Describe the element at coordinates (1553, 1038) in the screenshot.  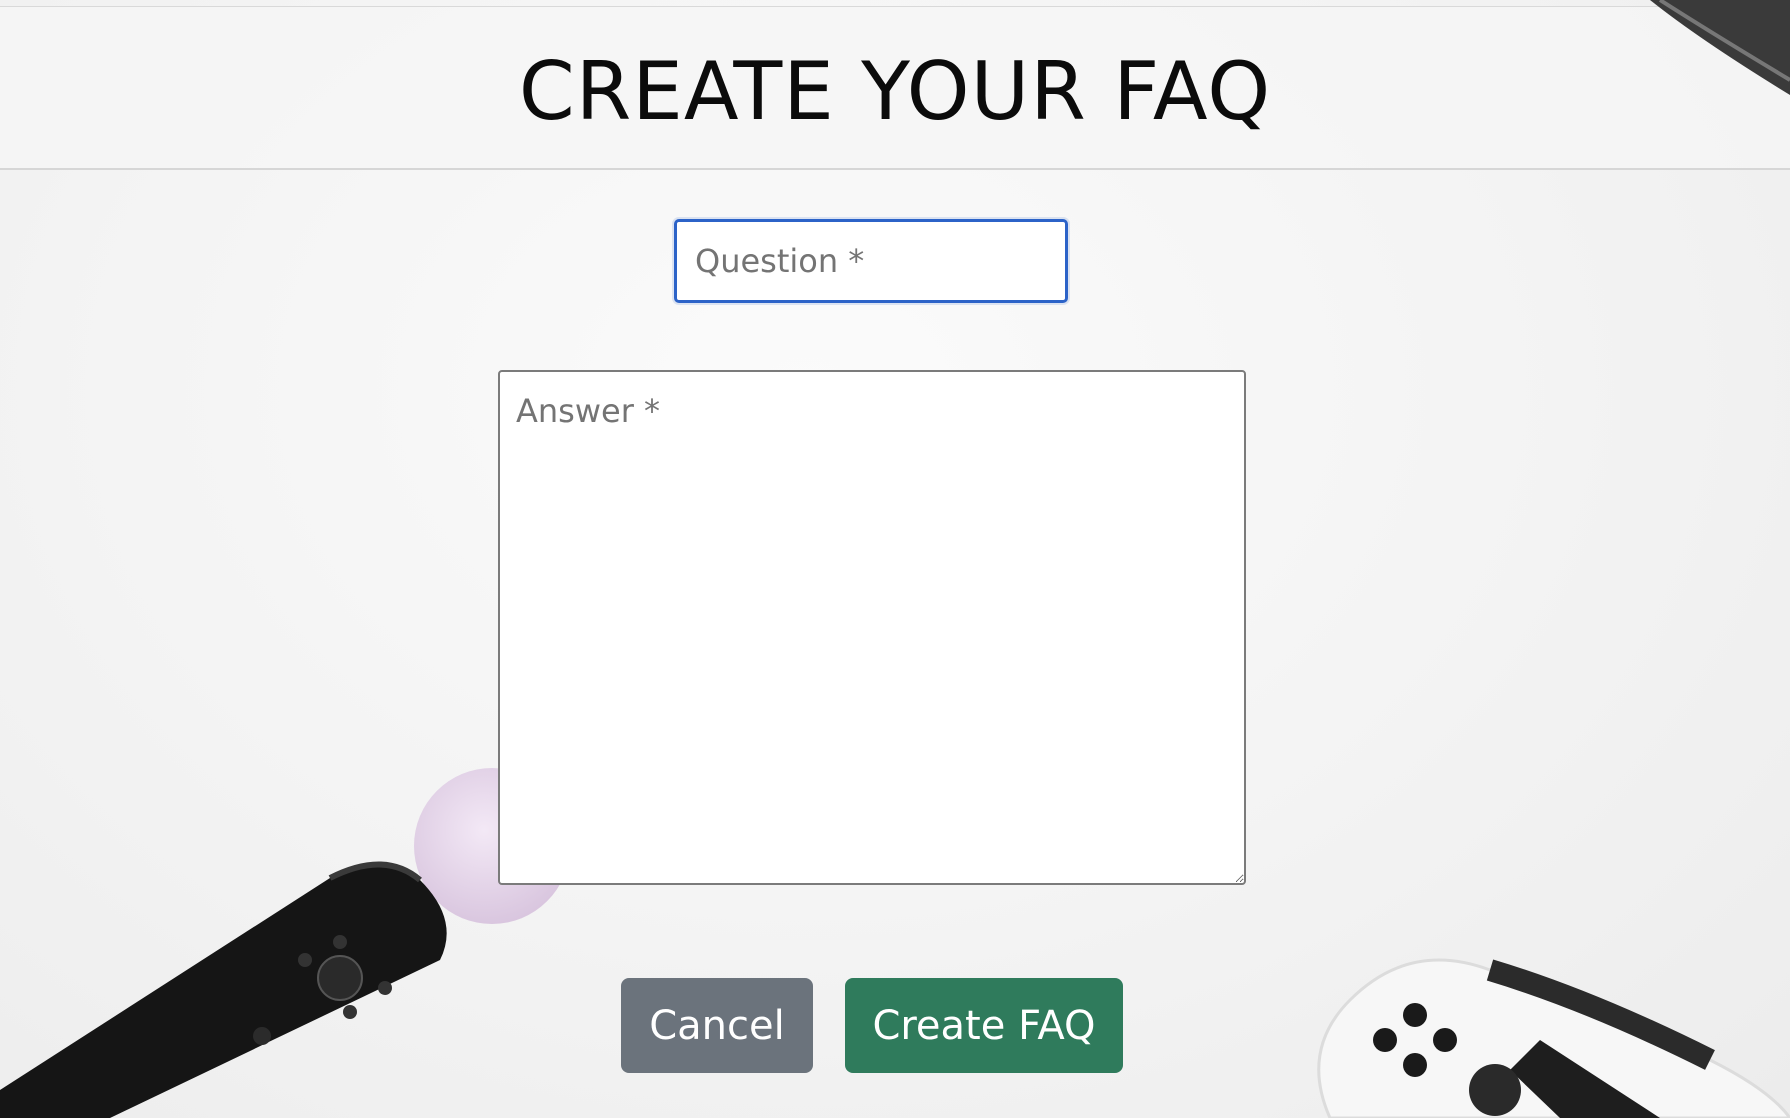
I see `gamepad-controller-image` at that location.